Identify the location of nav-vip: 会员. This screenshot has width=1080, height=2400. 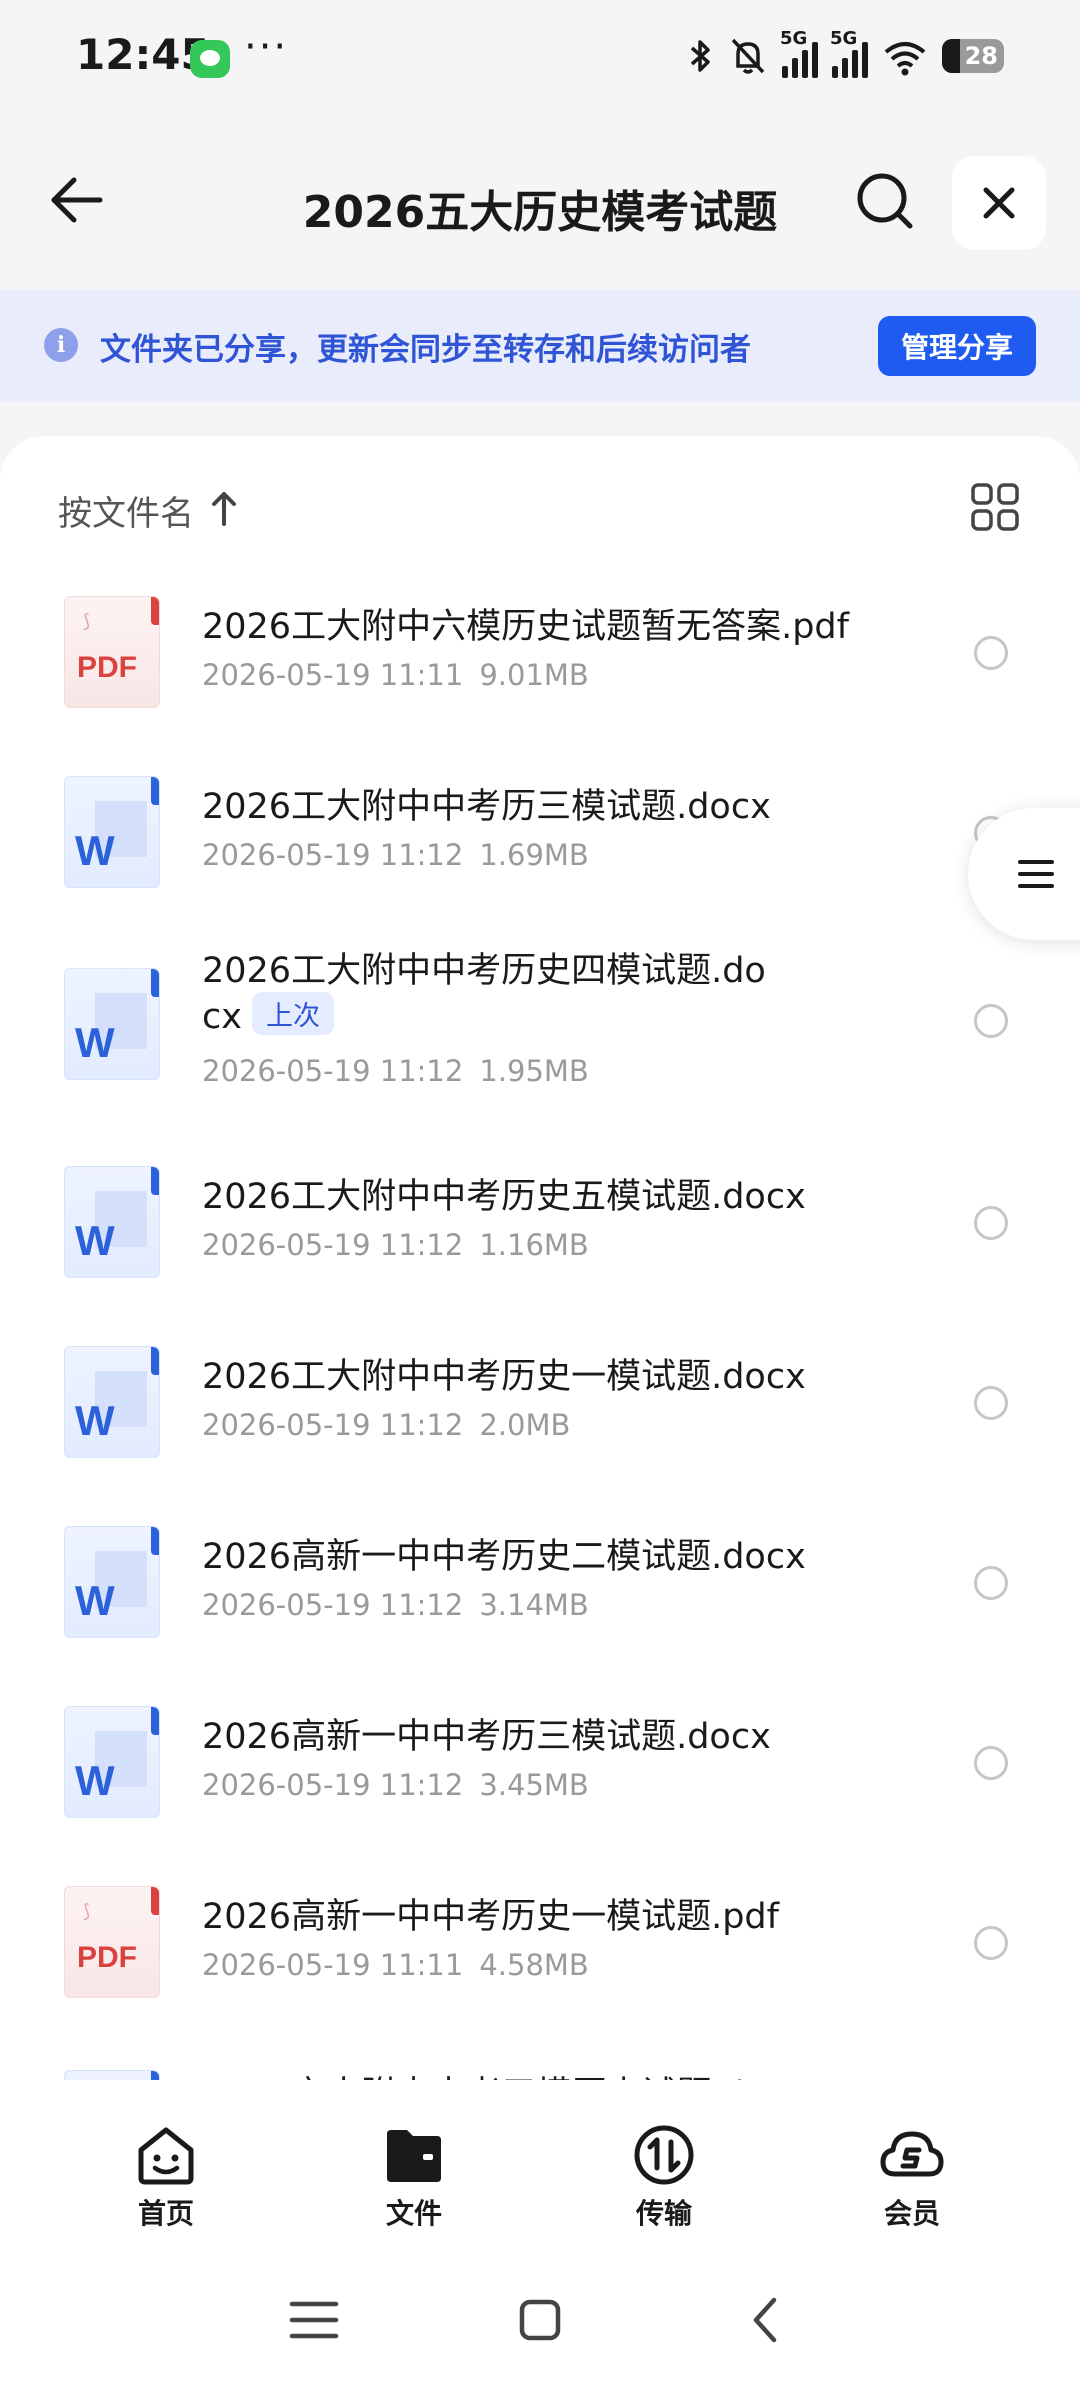
(912, 2155).